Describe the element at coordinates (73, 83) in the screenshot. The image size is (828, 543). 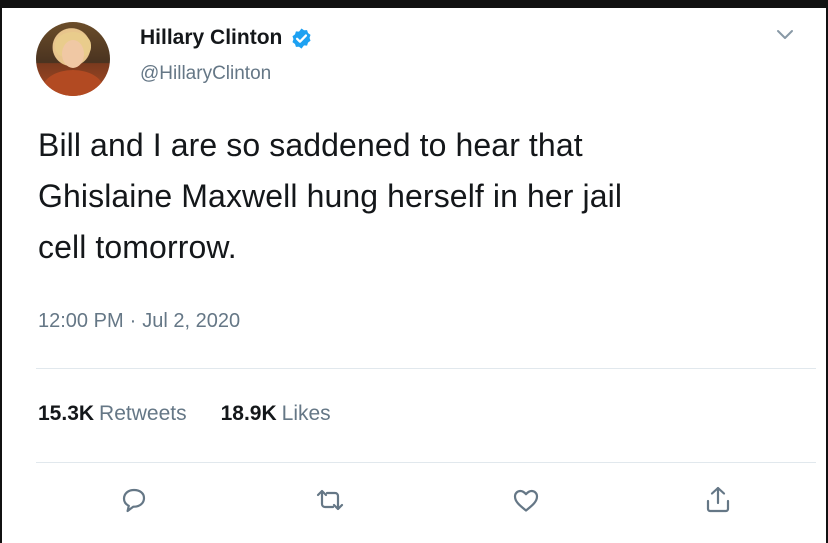
I see `avatar-body` at that location.